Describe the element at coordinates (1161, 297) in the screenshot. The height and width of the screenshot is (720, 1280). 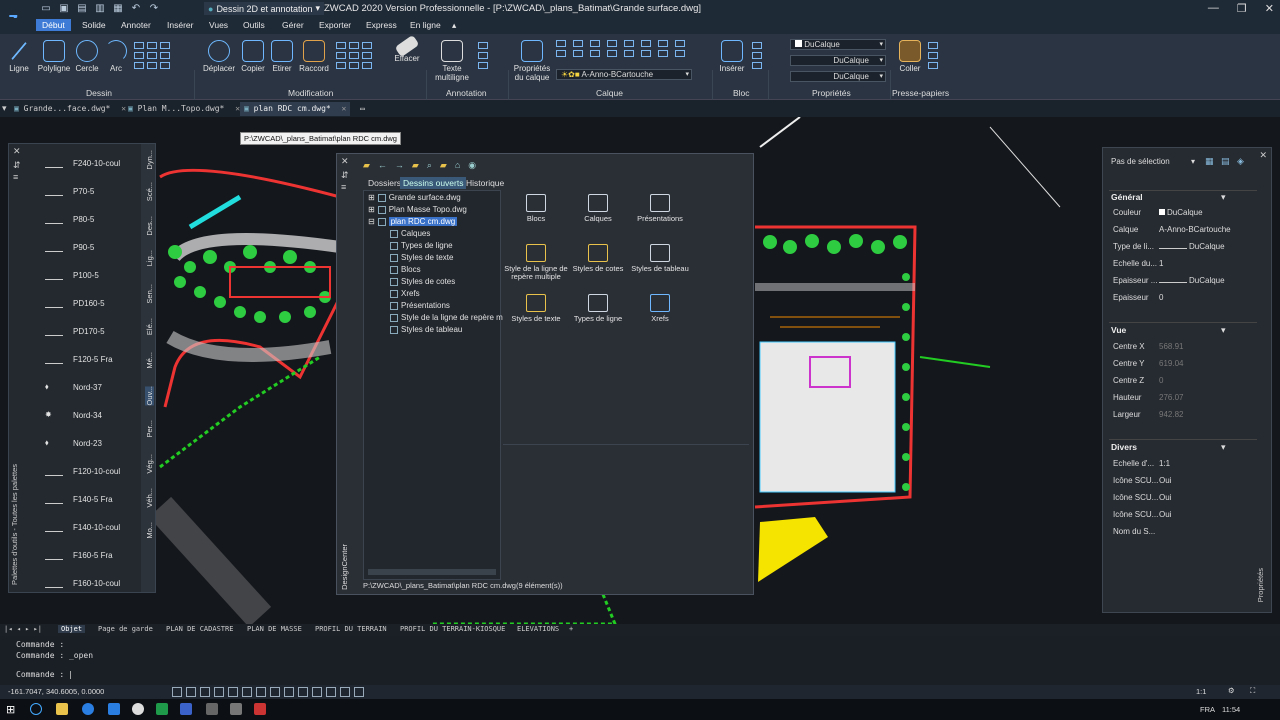
I see `prop-value: 0` at that location.